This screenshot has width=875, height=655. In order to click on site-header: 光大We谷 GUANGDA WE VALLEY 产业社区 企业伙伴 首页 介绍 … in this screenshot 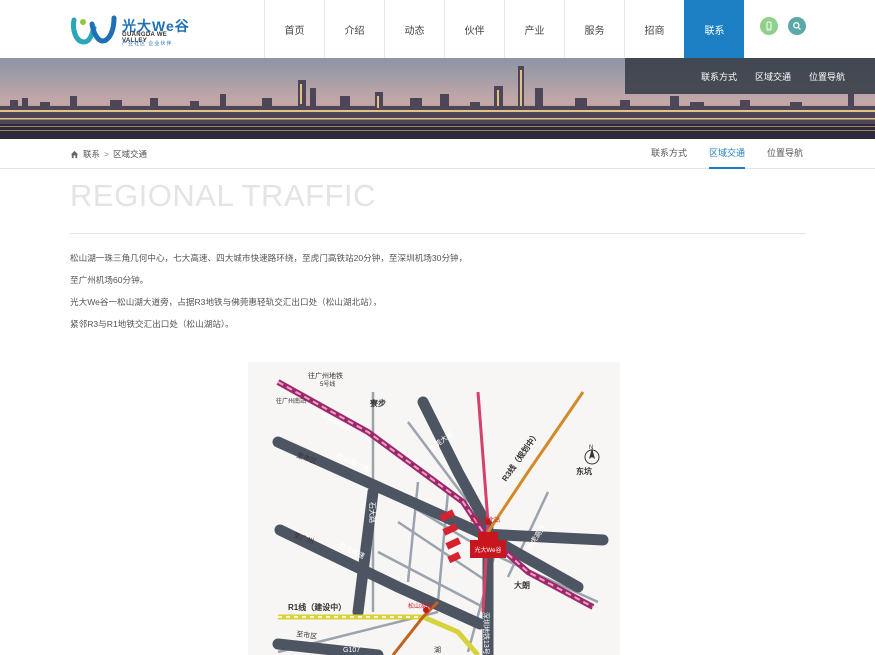, I will do `click(437, 29)`.